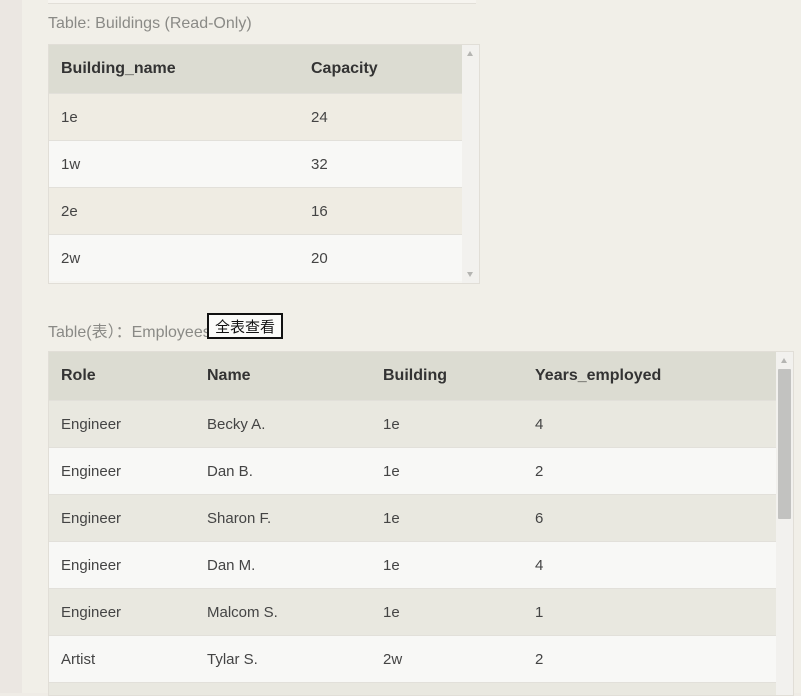  I want to click on table-row: 1e 24, so click(256, 117).